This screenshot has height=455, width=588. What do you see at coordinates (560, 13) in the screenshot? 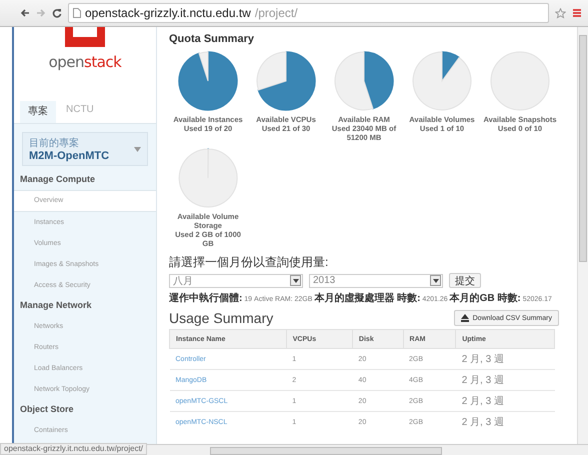
I see `star-icon` at bounding box center [560, 13].